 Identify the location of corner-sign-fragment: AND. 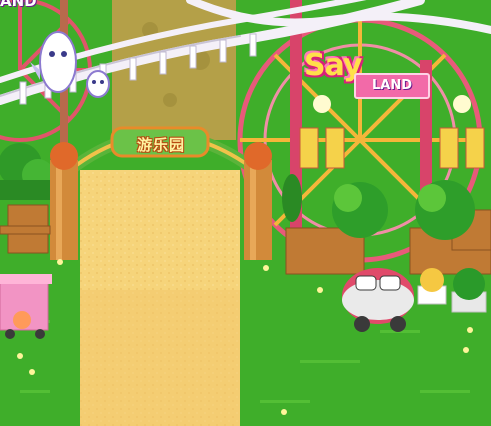
(18, 5).